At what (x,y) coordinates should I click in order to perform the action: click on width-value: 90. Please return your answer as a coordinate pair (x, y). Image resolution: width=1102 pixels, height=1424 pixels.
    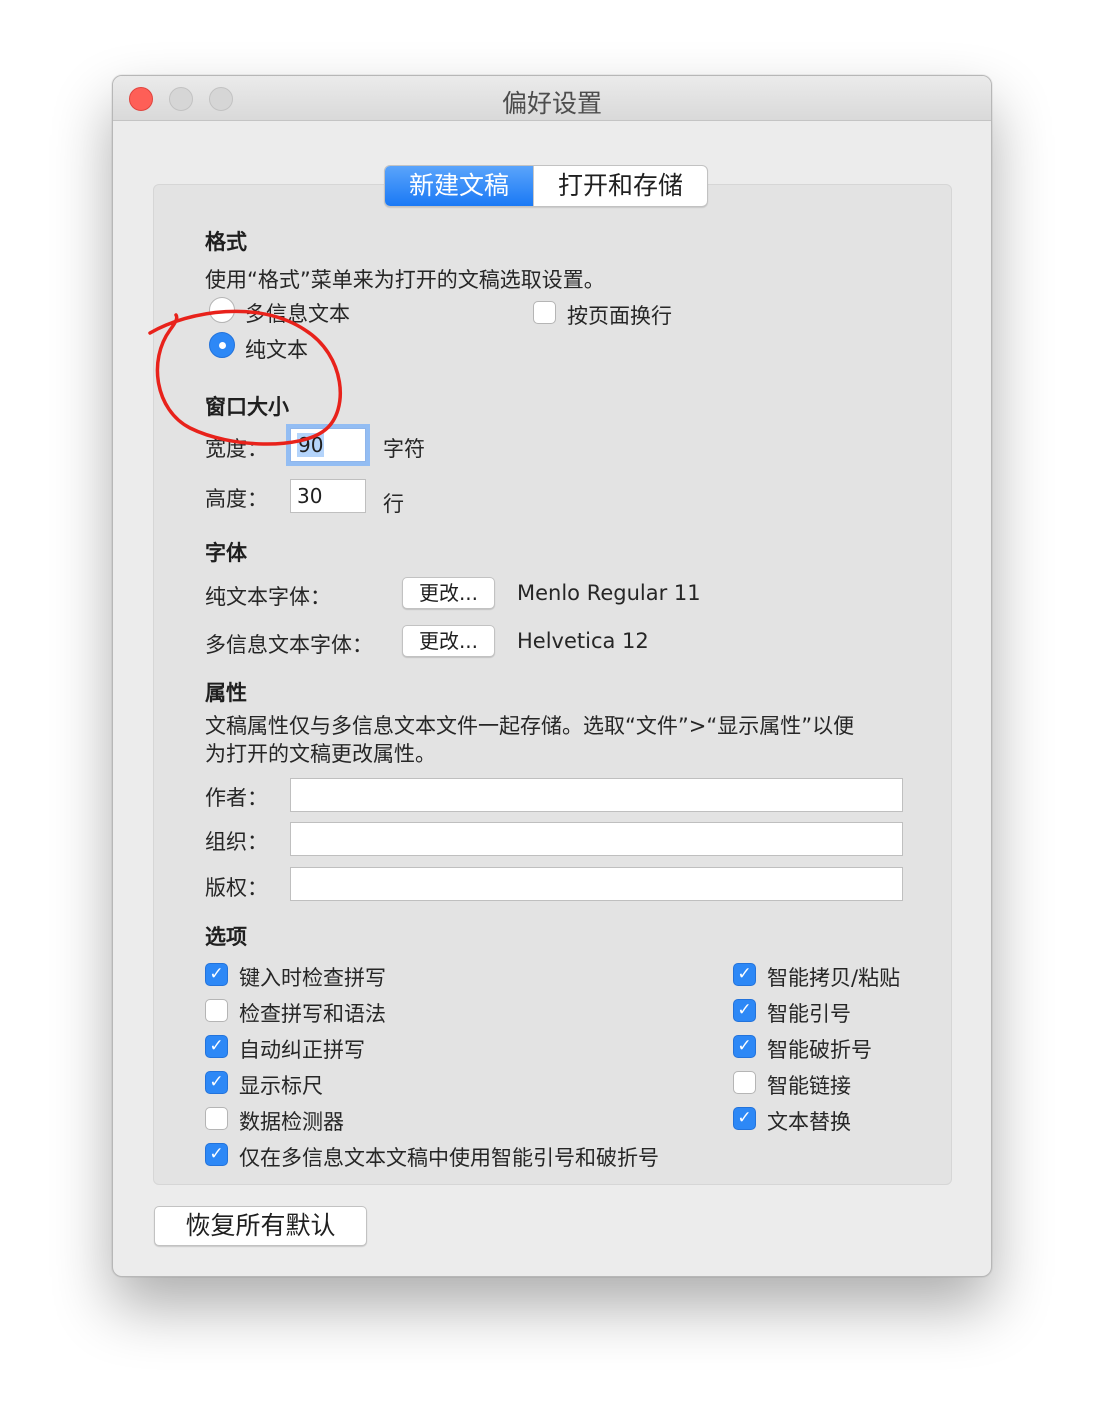
    Looking at the image, I should click on (311, 445).